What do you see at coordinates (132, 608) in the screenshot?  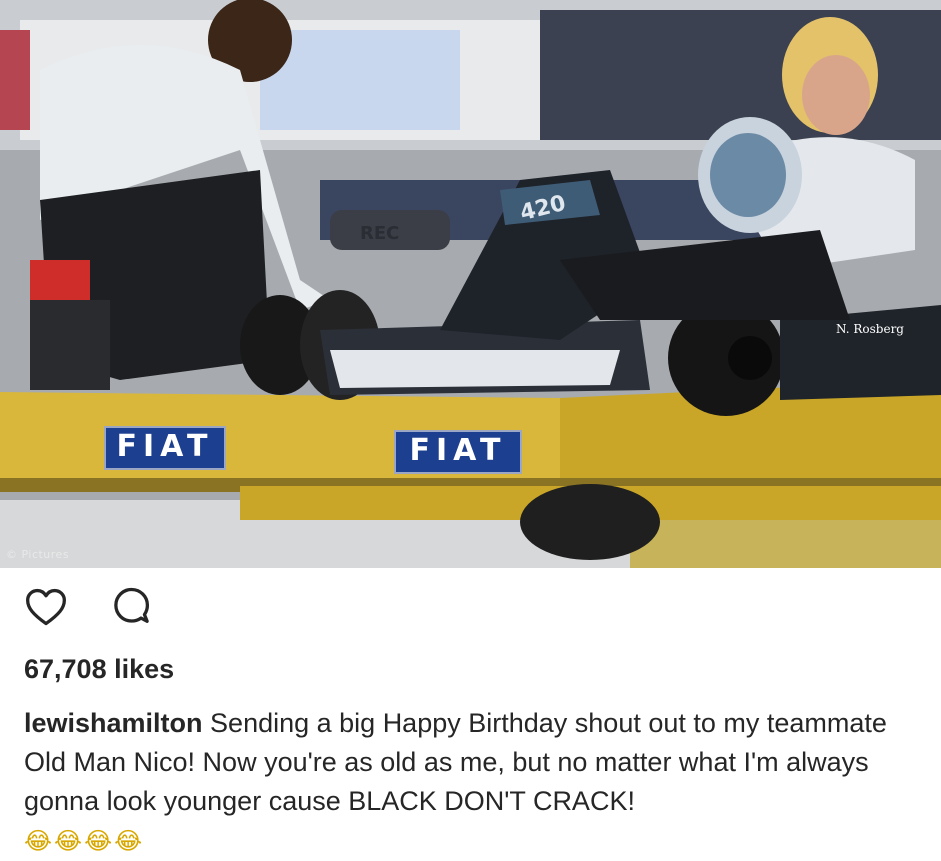 I see `comment-bubble-icon` at bounding box center [132, 608].